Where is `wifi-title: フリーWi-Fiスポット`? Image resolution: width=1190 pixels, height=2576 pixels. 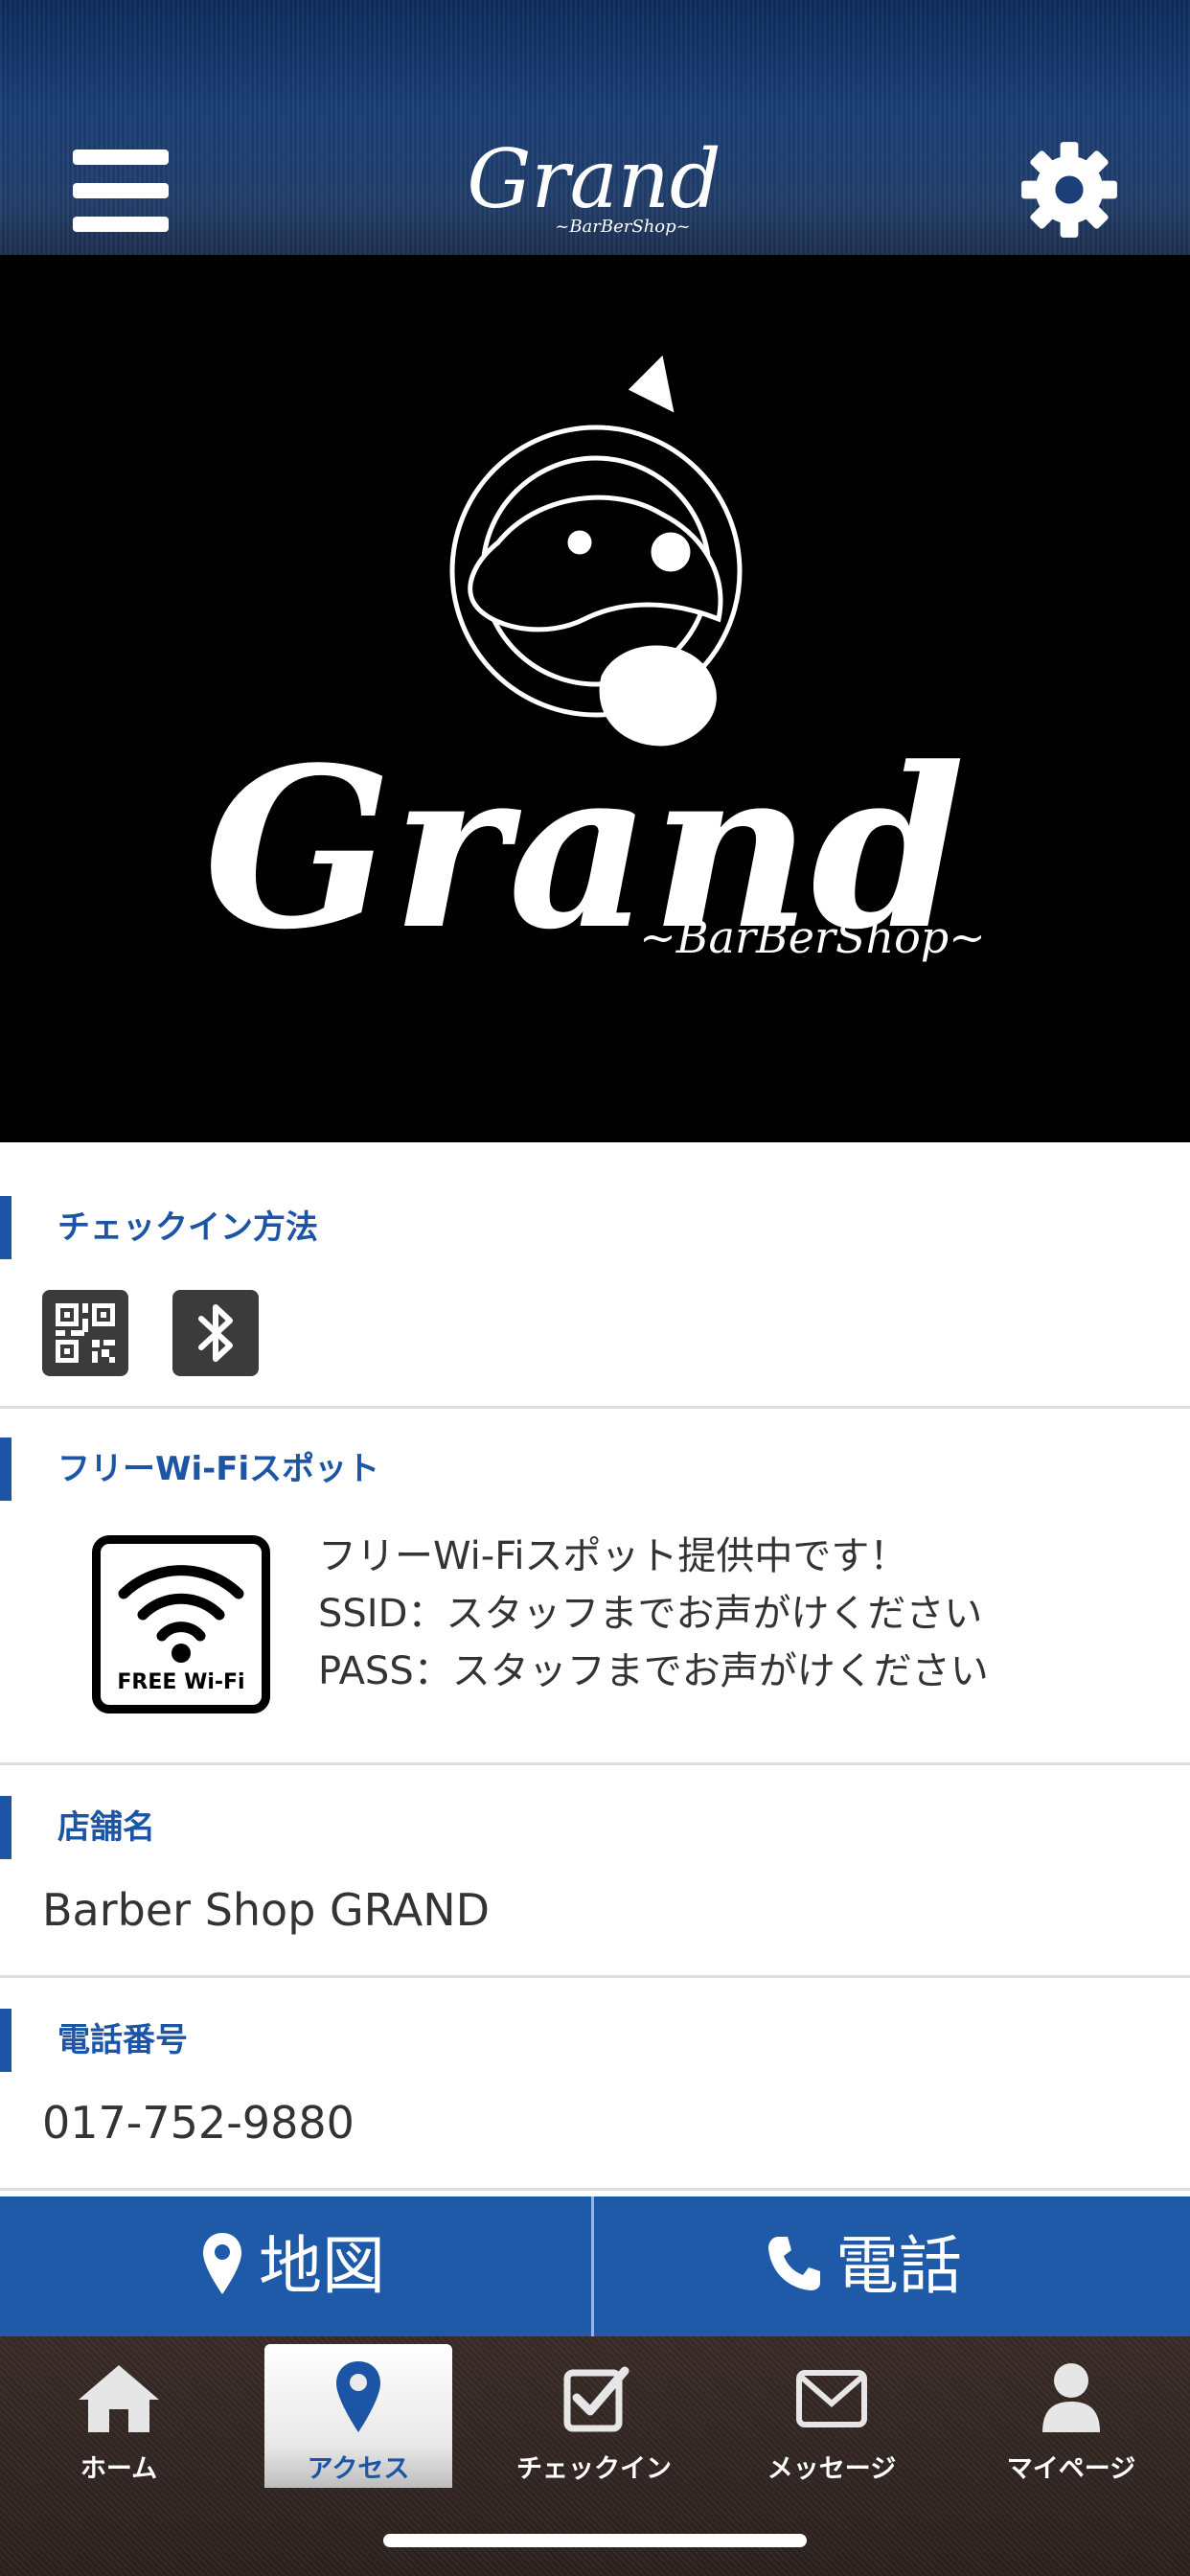 wifi-title: フリーWi-Fiスポット is located at coordinates (190, 1469).